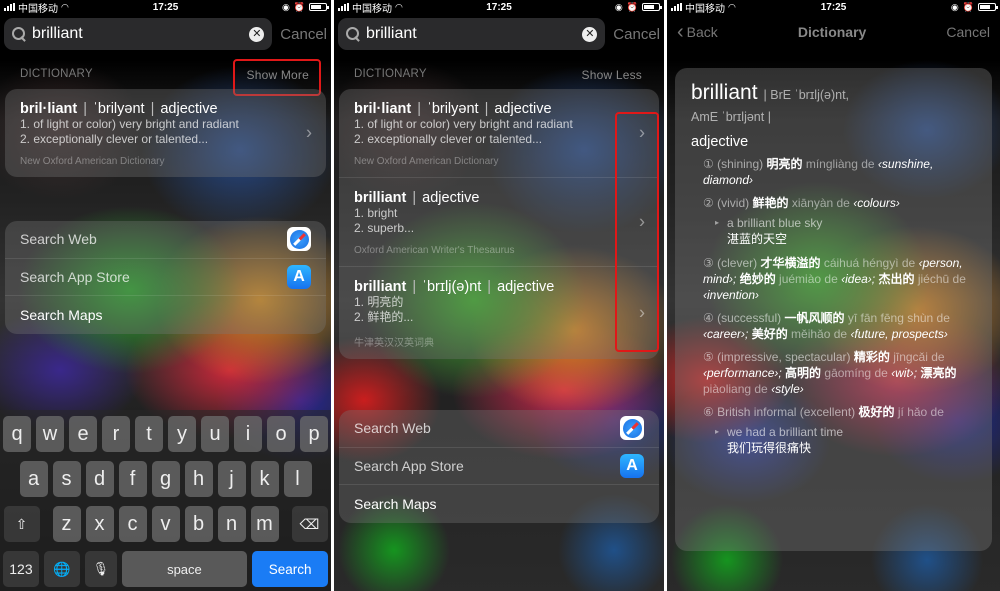  What do you see at coordinates (281, 434) in the screenshot?
I see `key-o: o` at bounding box center [281, 434].